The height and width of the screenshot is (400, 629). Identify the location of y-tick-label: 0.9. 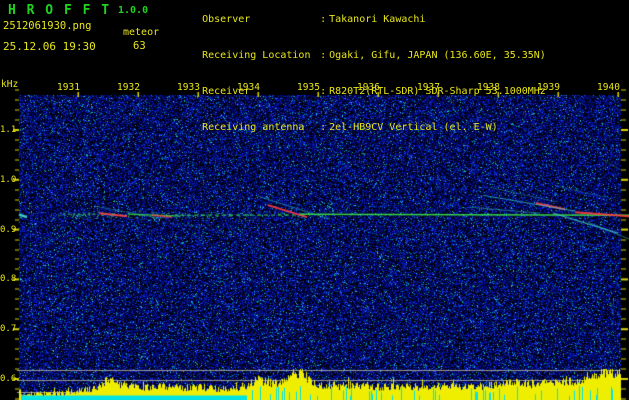
(8, 229).